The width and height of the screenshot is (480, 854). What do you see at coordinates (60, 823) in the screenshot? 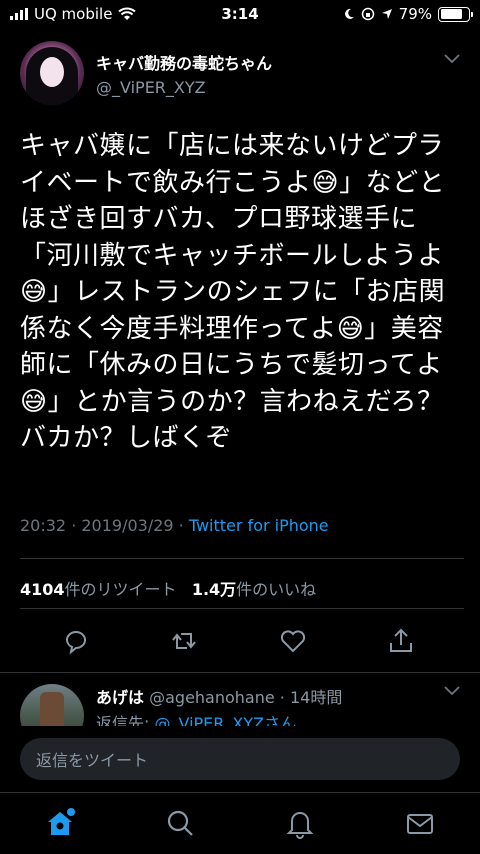
I see `home-icon` at bounding box center [60, 823].